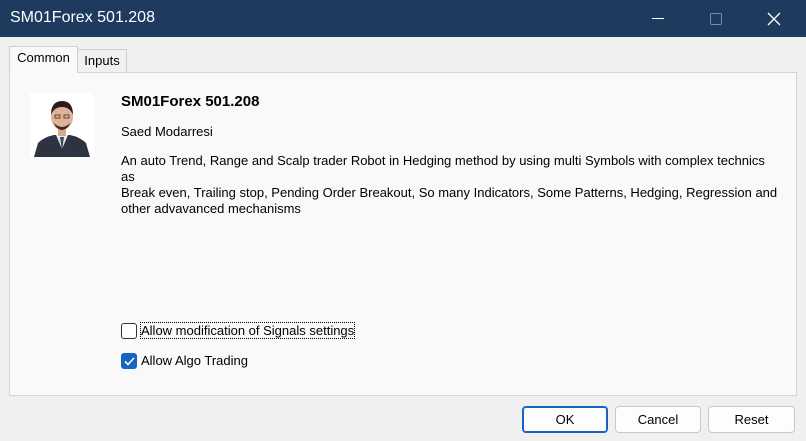 This screenshot has width=806, height=441. I want to click on close-button, so click(774, 18).